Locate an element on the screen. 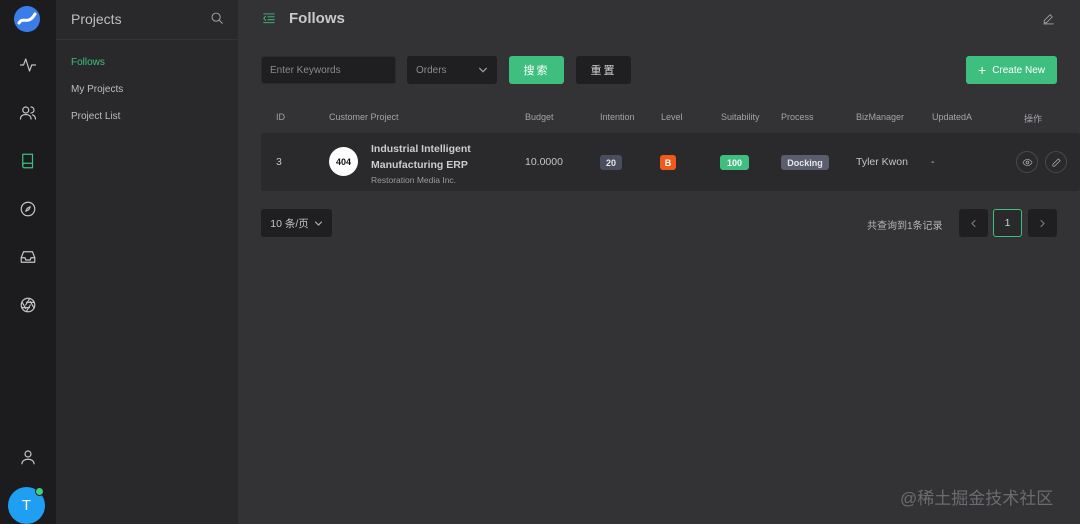 This screenshot has width=1080, height=524. col-header-actions: 操作 is located at coordinates (1033, 119).